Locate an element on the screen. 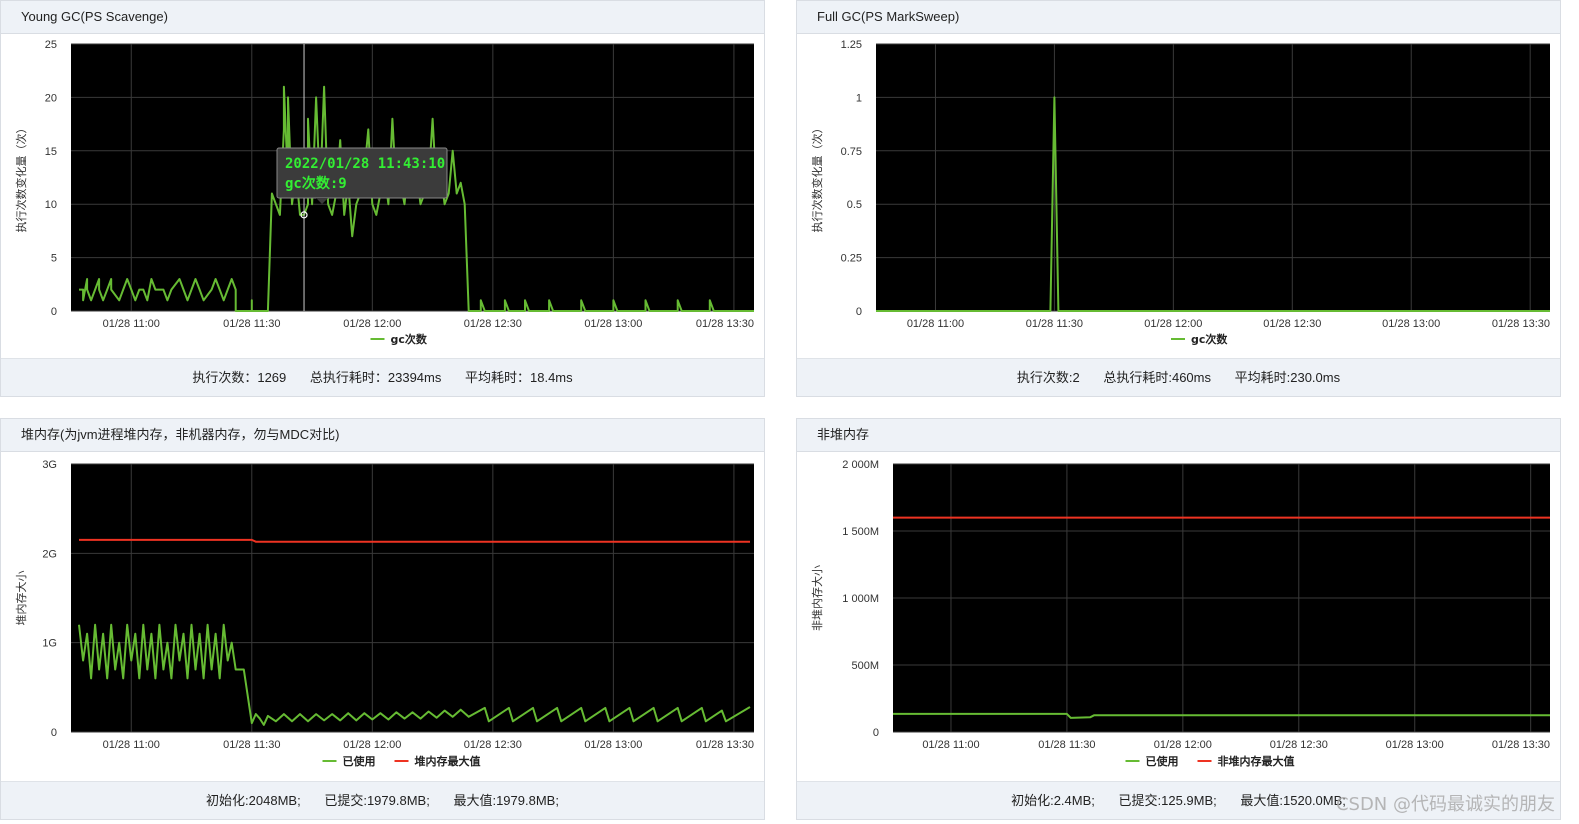  heap-title: 堆内存(为jvm进程堆内存，非机器内存，勿与MDC对比) is located at coordinates (382, 435).